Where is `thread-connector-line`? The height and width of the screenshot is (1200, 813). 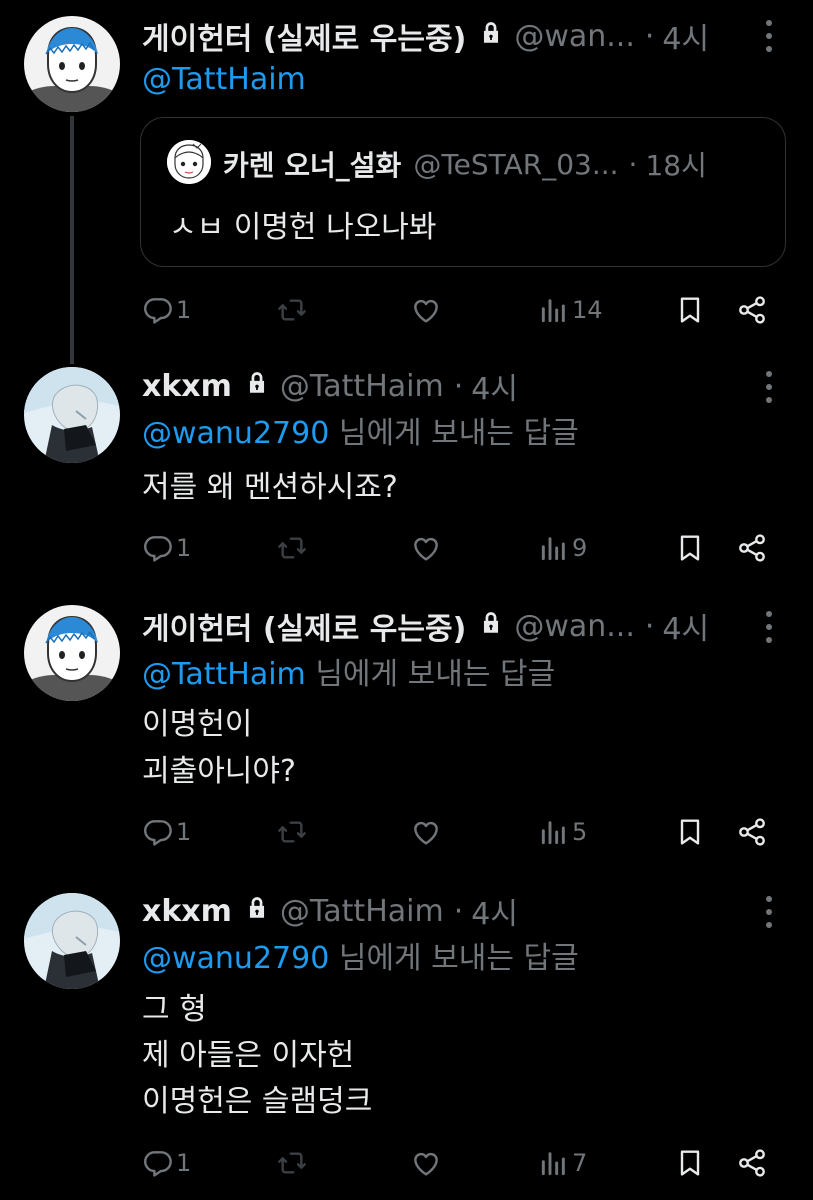
thread-connector-line is located at coordinates (72, 240).